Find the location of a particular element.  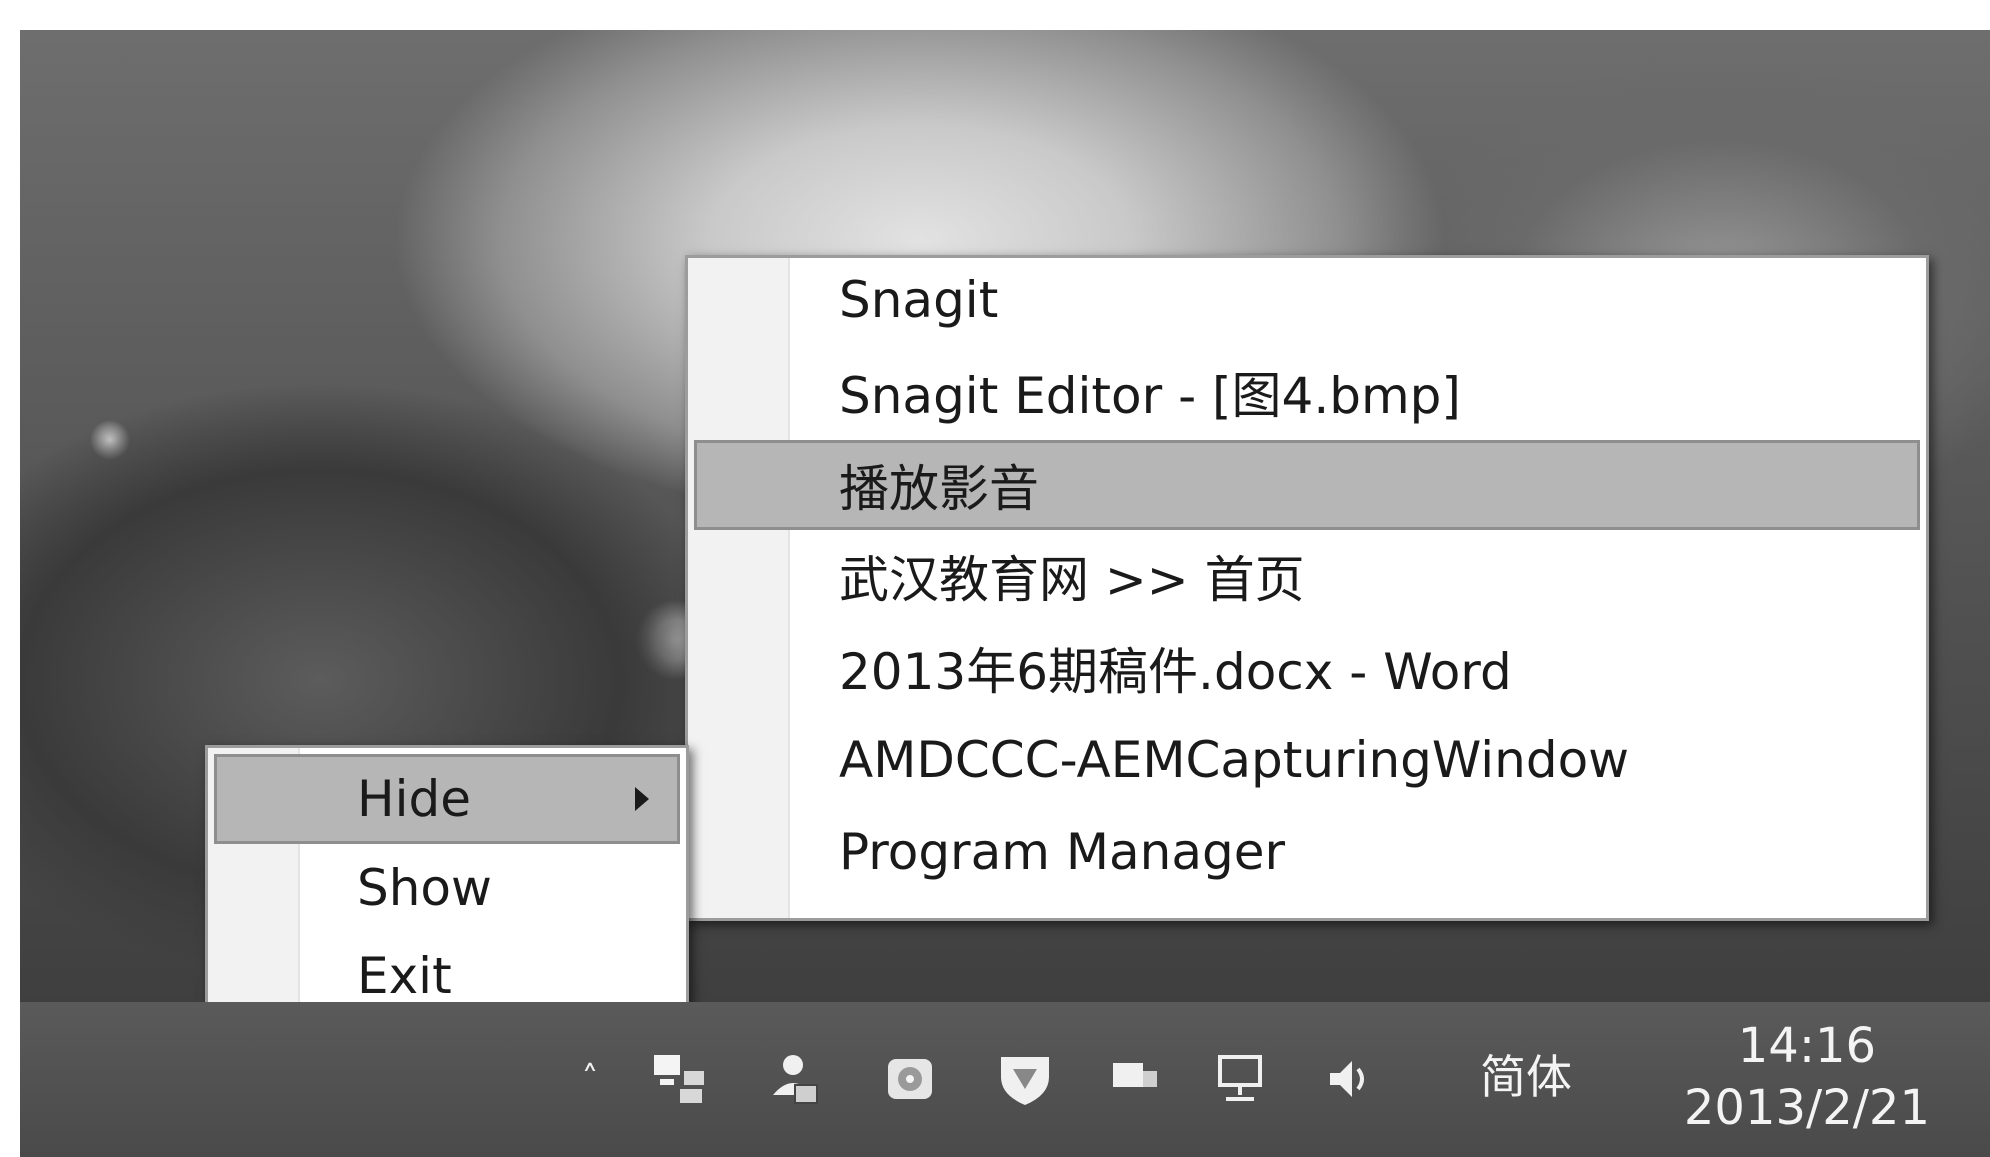

submenu-item-label: 播放影音 is located at coordinates (939, 489).